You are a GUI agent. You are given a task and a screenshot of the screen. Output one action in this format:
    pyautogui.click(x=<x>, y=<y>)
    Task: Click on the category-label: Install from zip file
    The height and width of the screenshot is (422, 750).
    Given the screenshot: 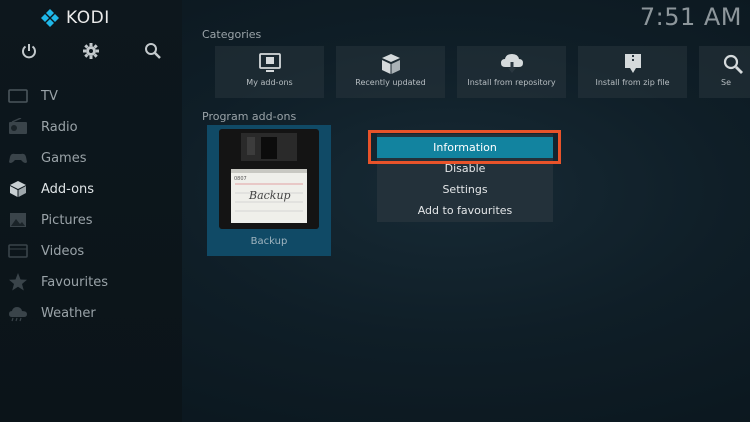 What is the action you would take?
    pyautogui.click(x=632, y=82)
    